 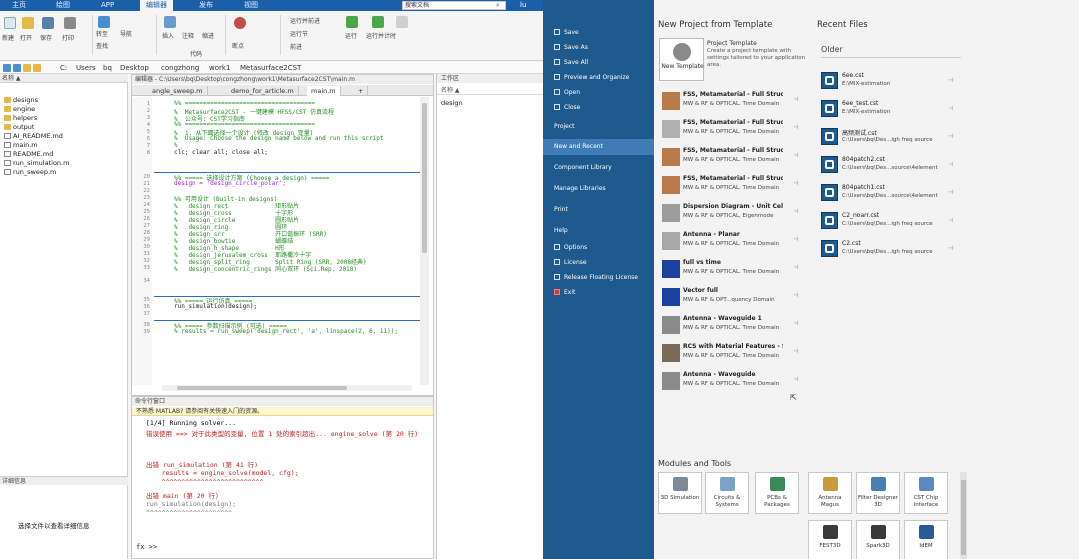 I want to click on recent-file-item: 6ee.cst E:\MIX-estimation ⊣, so click(x=890, y=81).